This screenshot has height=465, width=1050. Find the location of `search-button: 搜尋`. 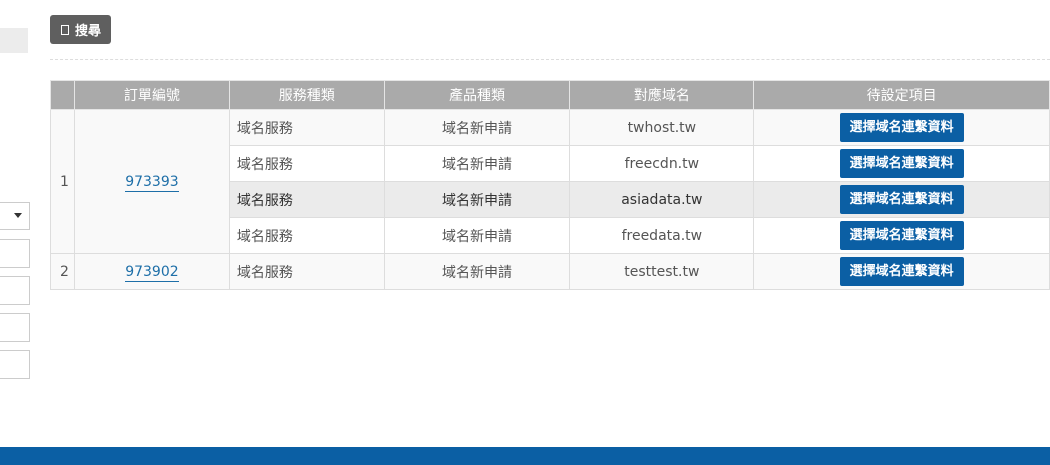

search-button: 搜尋 is located at coordinates (81, 29).